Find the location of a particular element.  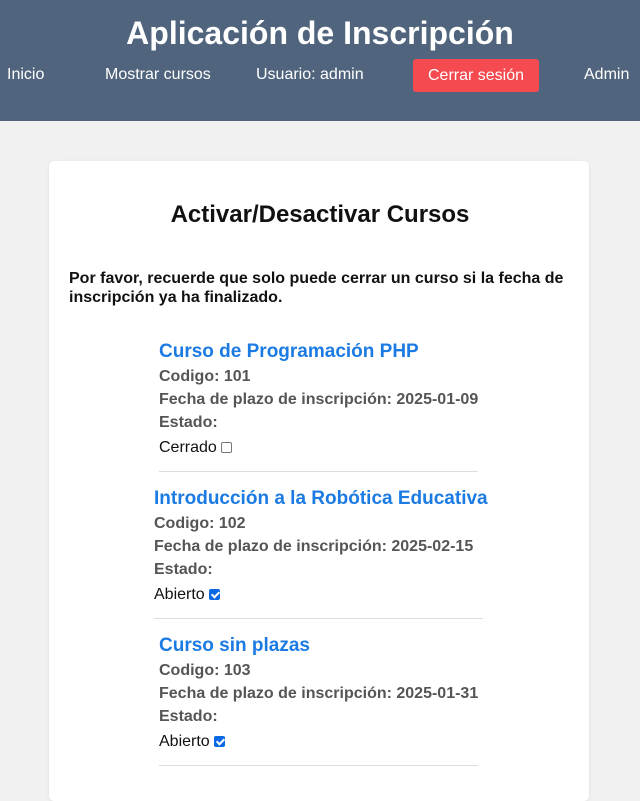

course-code: Codigo: 101 is located at coordinates (205, 376).